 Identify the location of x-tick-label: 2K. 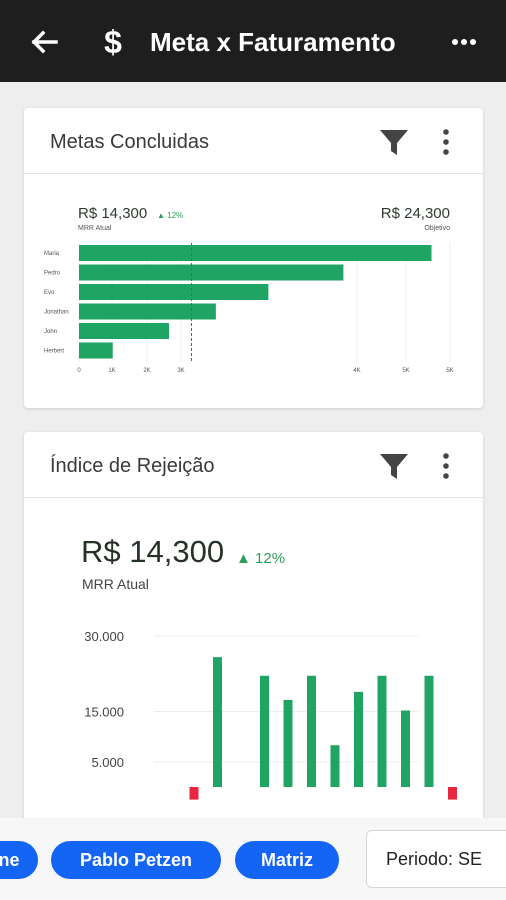
(146, 371).